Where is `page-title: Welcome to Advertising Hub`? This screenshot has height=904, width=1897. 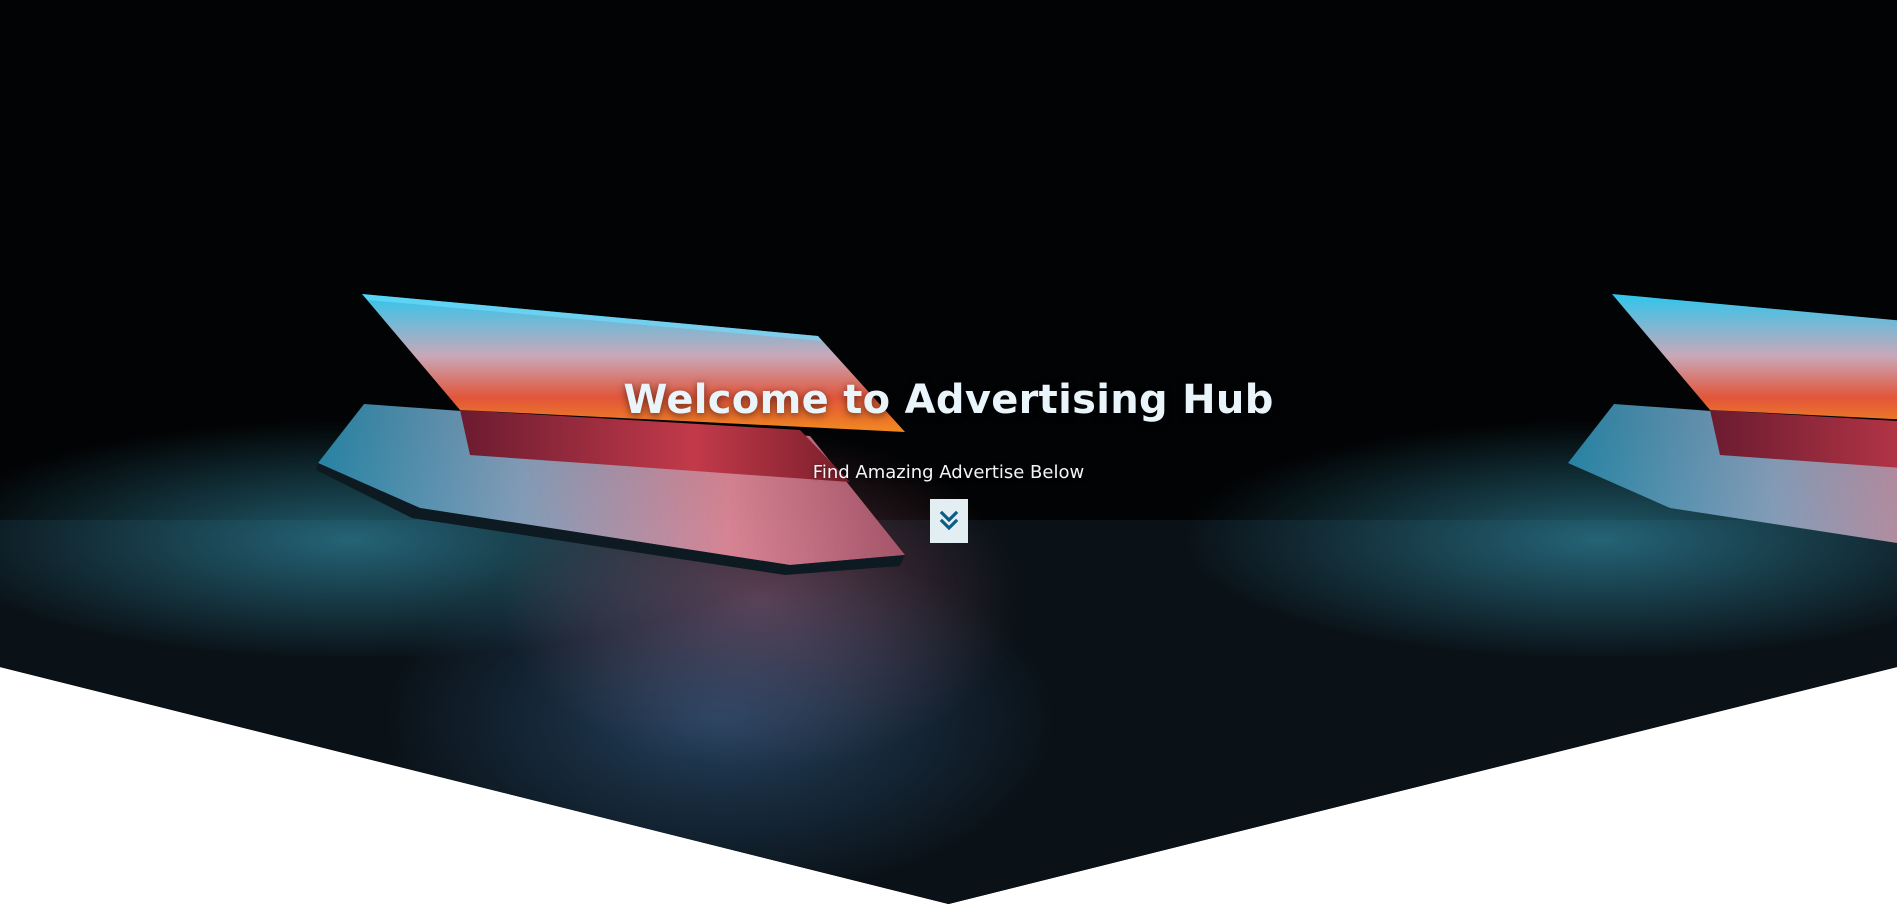 page-title: Welcome to Advertising Hub is located at coordinates (948, 400).